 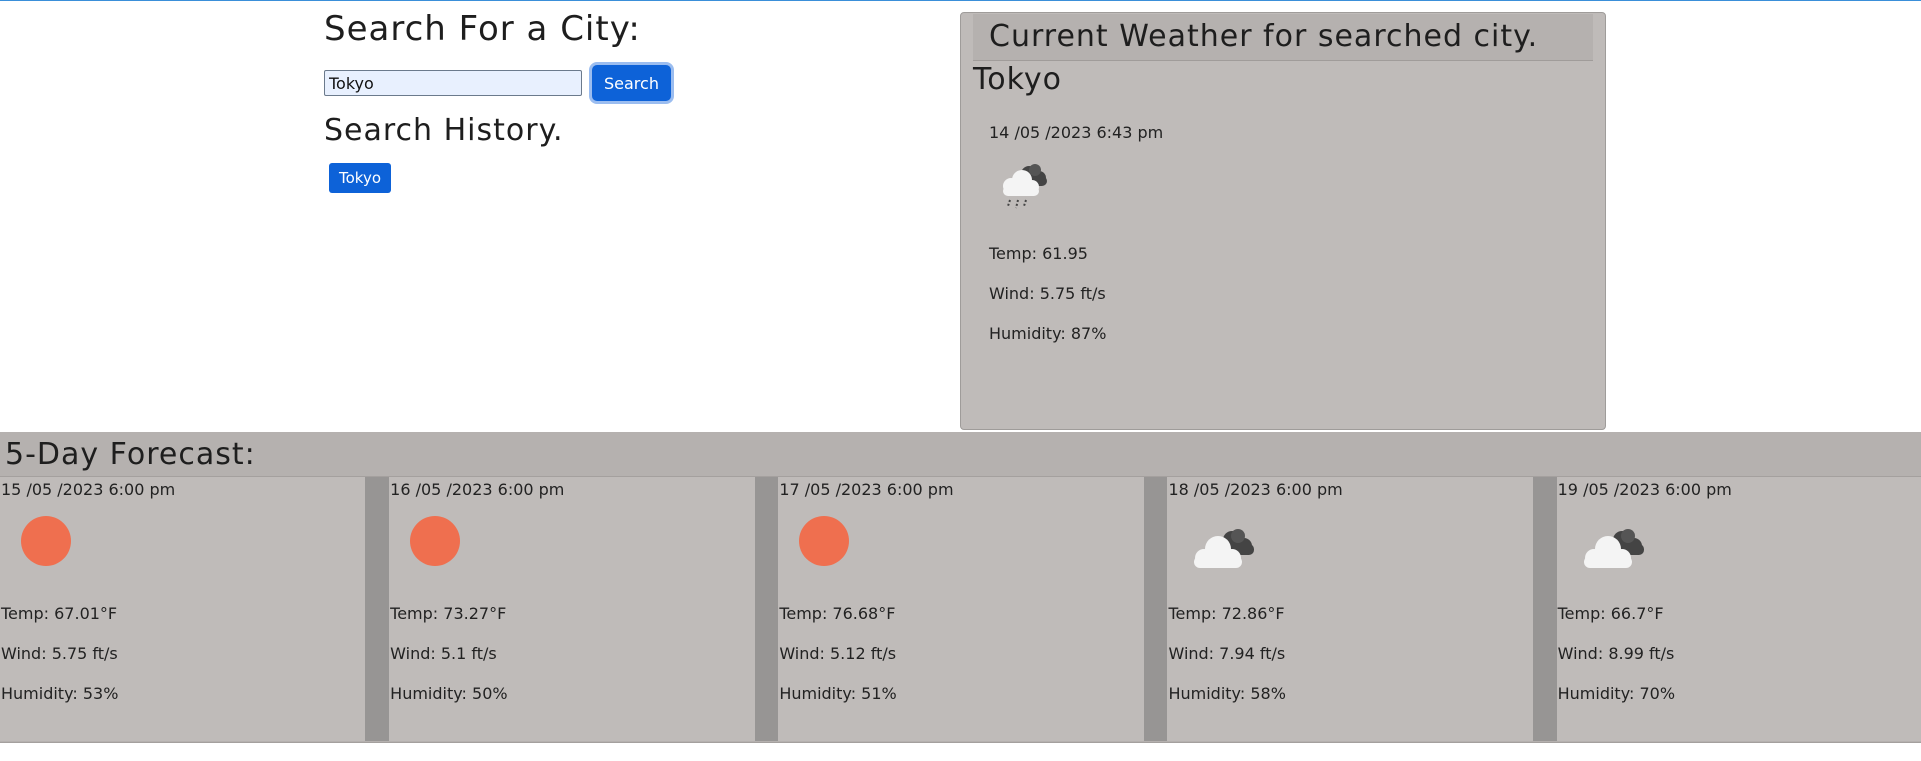 I want to click on forecast-humidity: Humidity: 58%, so click(x=1227, y=693).